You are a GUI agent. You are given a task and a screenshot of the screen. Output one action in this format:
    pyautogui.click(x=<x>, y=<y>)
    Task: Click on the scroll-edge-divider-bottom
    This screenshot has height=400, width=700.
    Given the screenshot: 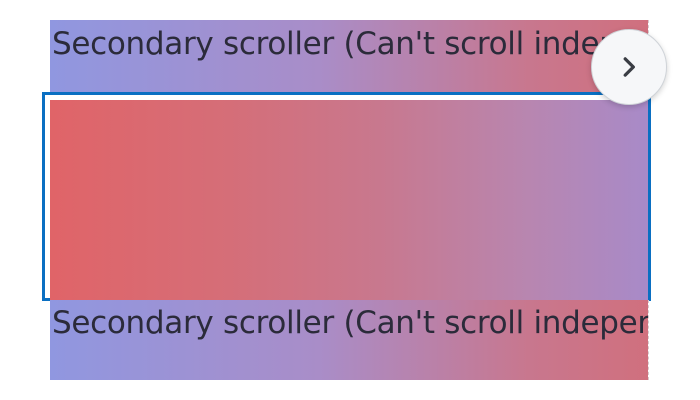 What is the action you would take?
    pyautogui.click(x=648, y=340)
    